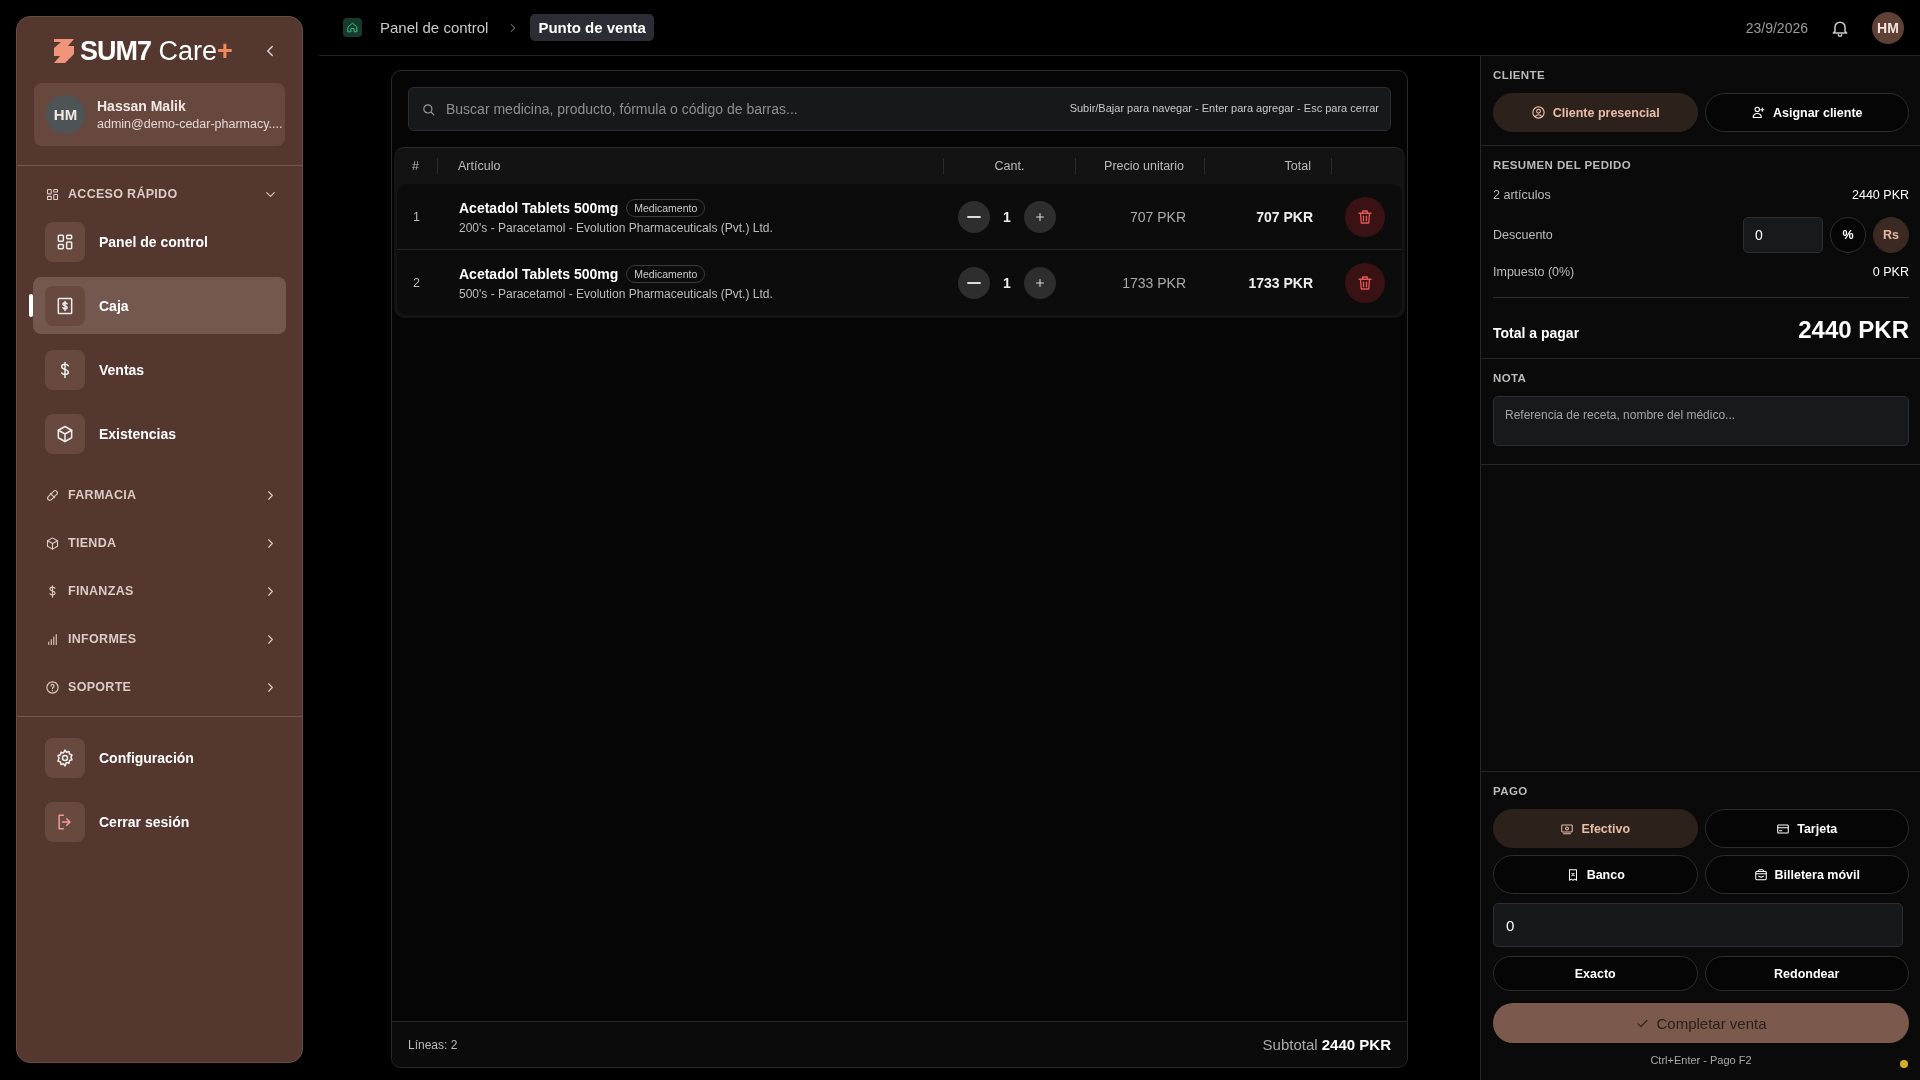 Image resolution: width=1920 pixels, height=1080 pixels. I want to click on sidebar-item: Configuración, so click(159, 757).